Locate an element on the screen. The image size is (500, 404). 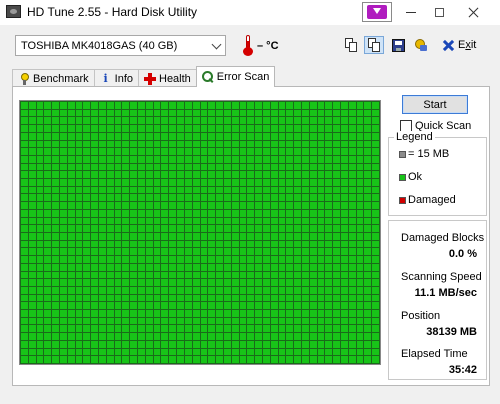
legend-label-damaged: Damaged is located at coordinates (432, 200).